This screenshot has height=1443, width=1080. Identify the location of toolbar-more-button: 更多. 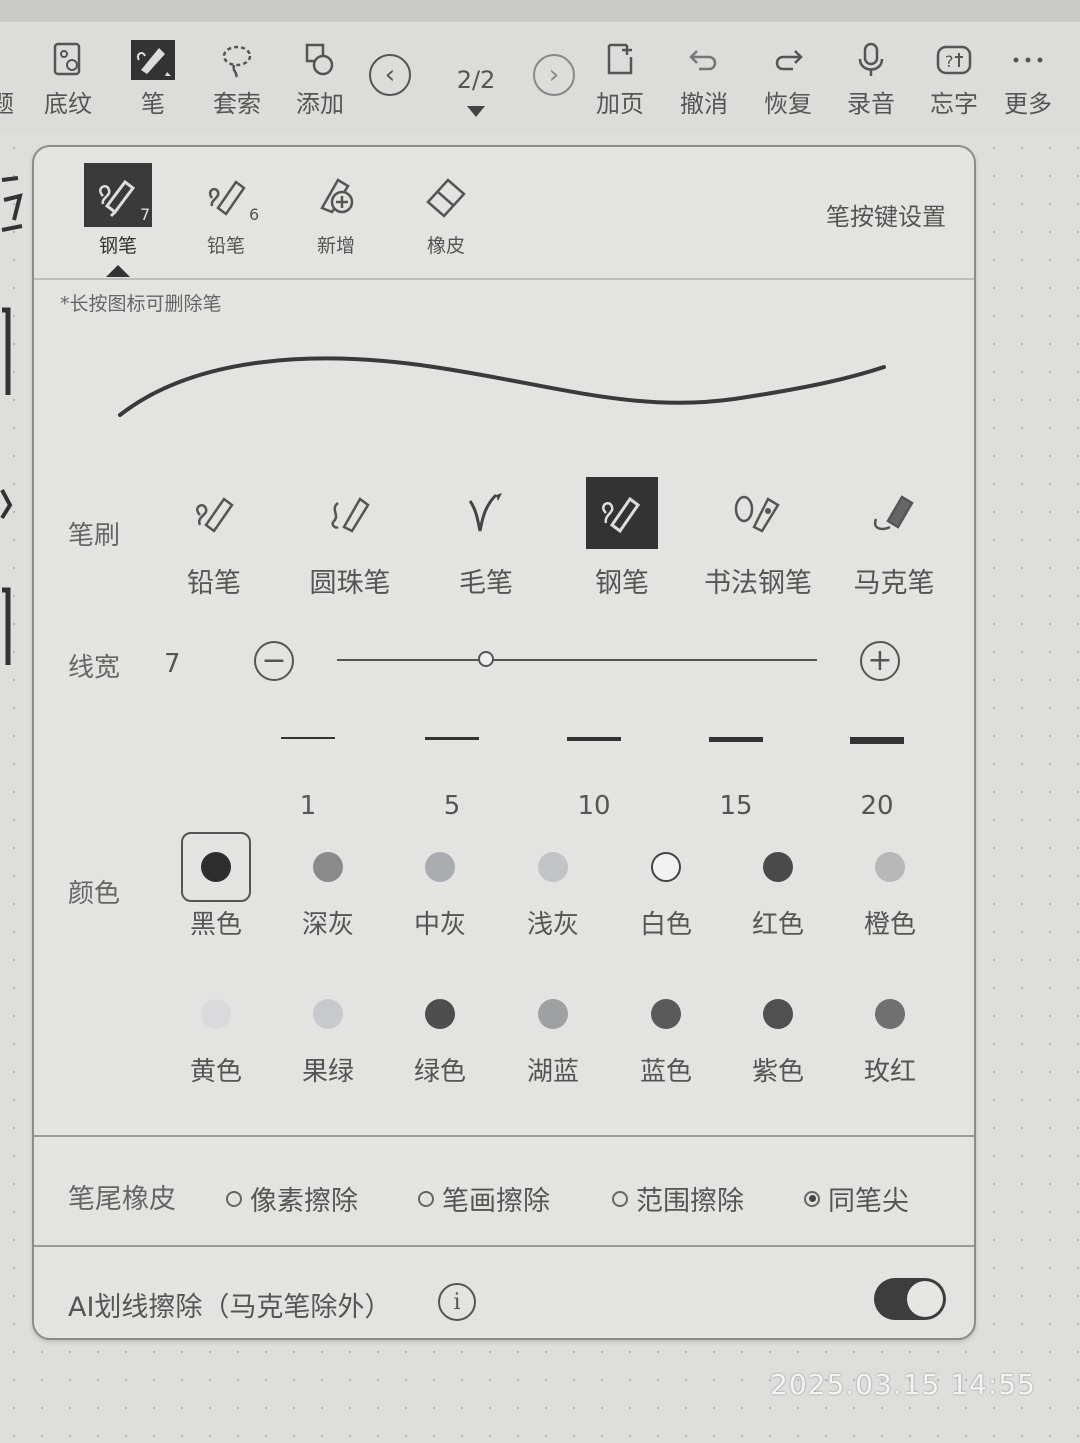
(1028, 79).